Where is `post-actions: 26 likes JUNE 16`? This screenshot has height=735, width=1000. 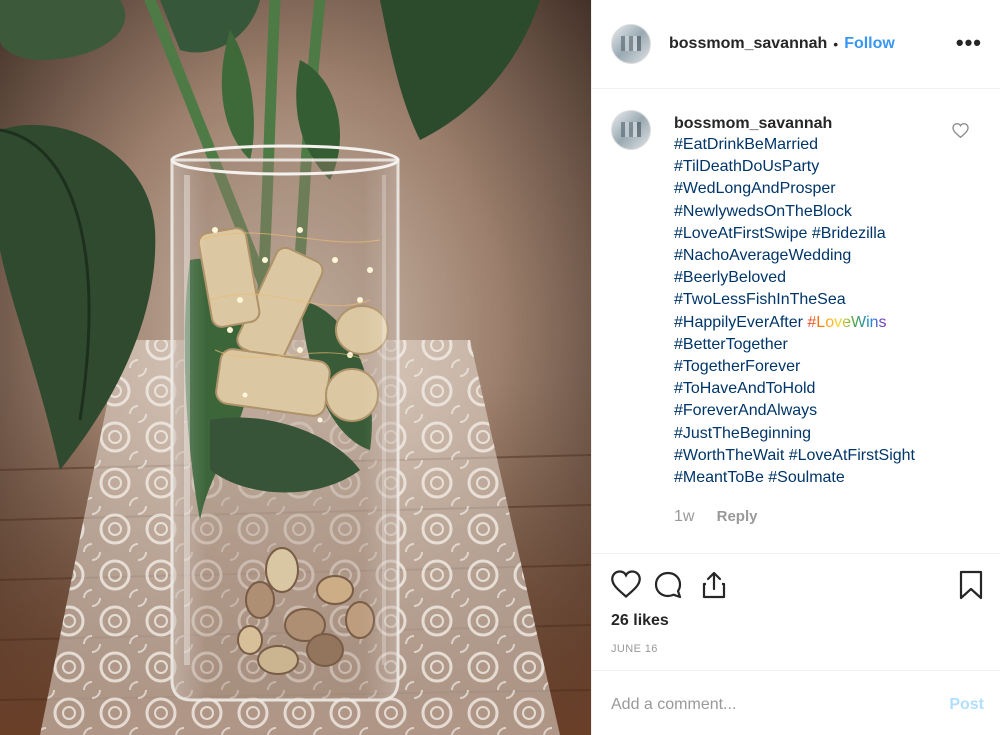 post-actions: 26 likes JUNE 16 is located at coordinates (796, 611).